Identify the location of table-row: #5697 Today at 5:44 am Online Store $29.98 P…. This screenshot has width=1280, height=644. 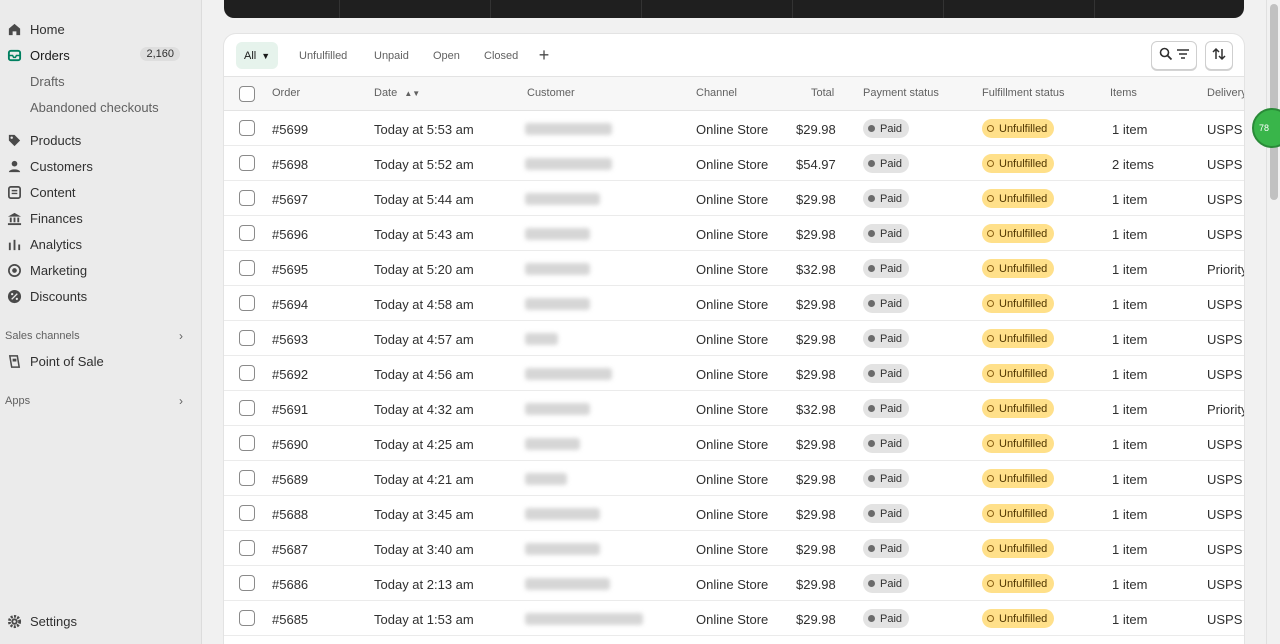
(734, 198).